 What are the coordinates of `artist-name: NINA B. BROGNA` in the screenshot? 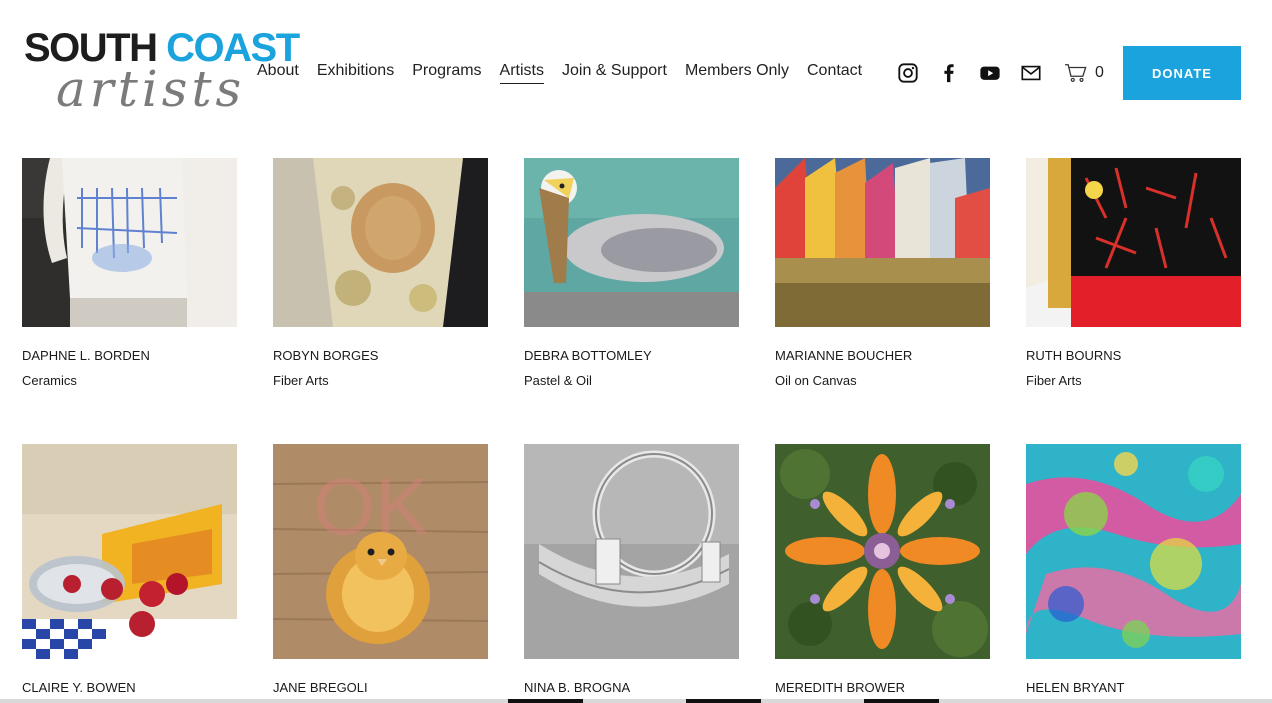 It's located at (577, 687).